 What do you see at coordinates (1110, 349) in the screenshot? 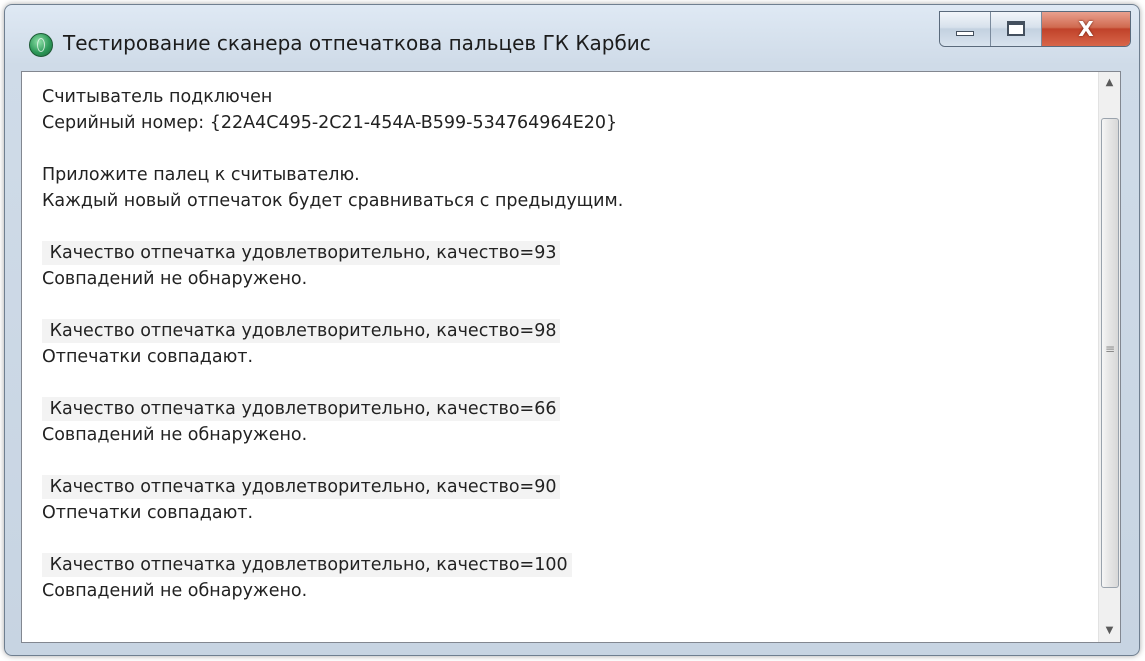
I see `grip-icon: ≡` at bounding box center [1110, 349].